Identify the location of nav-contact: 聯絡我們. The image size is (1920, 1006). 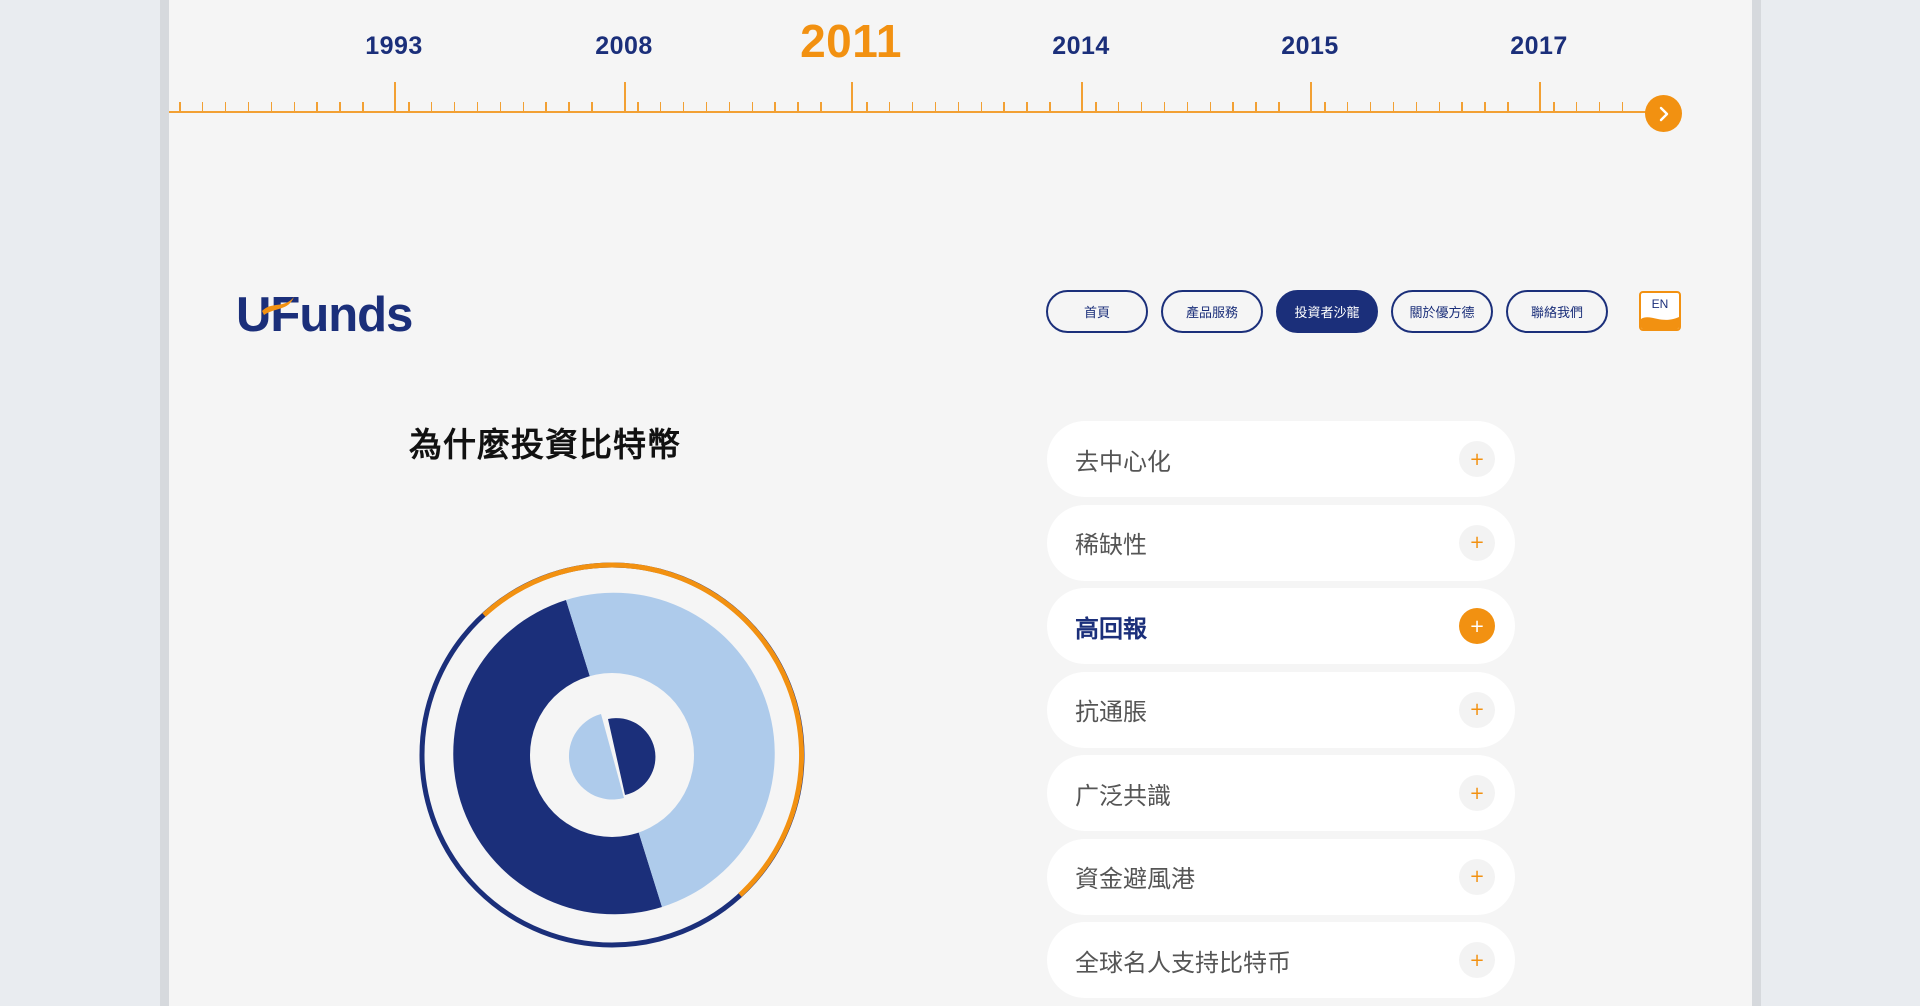
(1557, 311).